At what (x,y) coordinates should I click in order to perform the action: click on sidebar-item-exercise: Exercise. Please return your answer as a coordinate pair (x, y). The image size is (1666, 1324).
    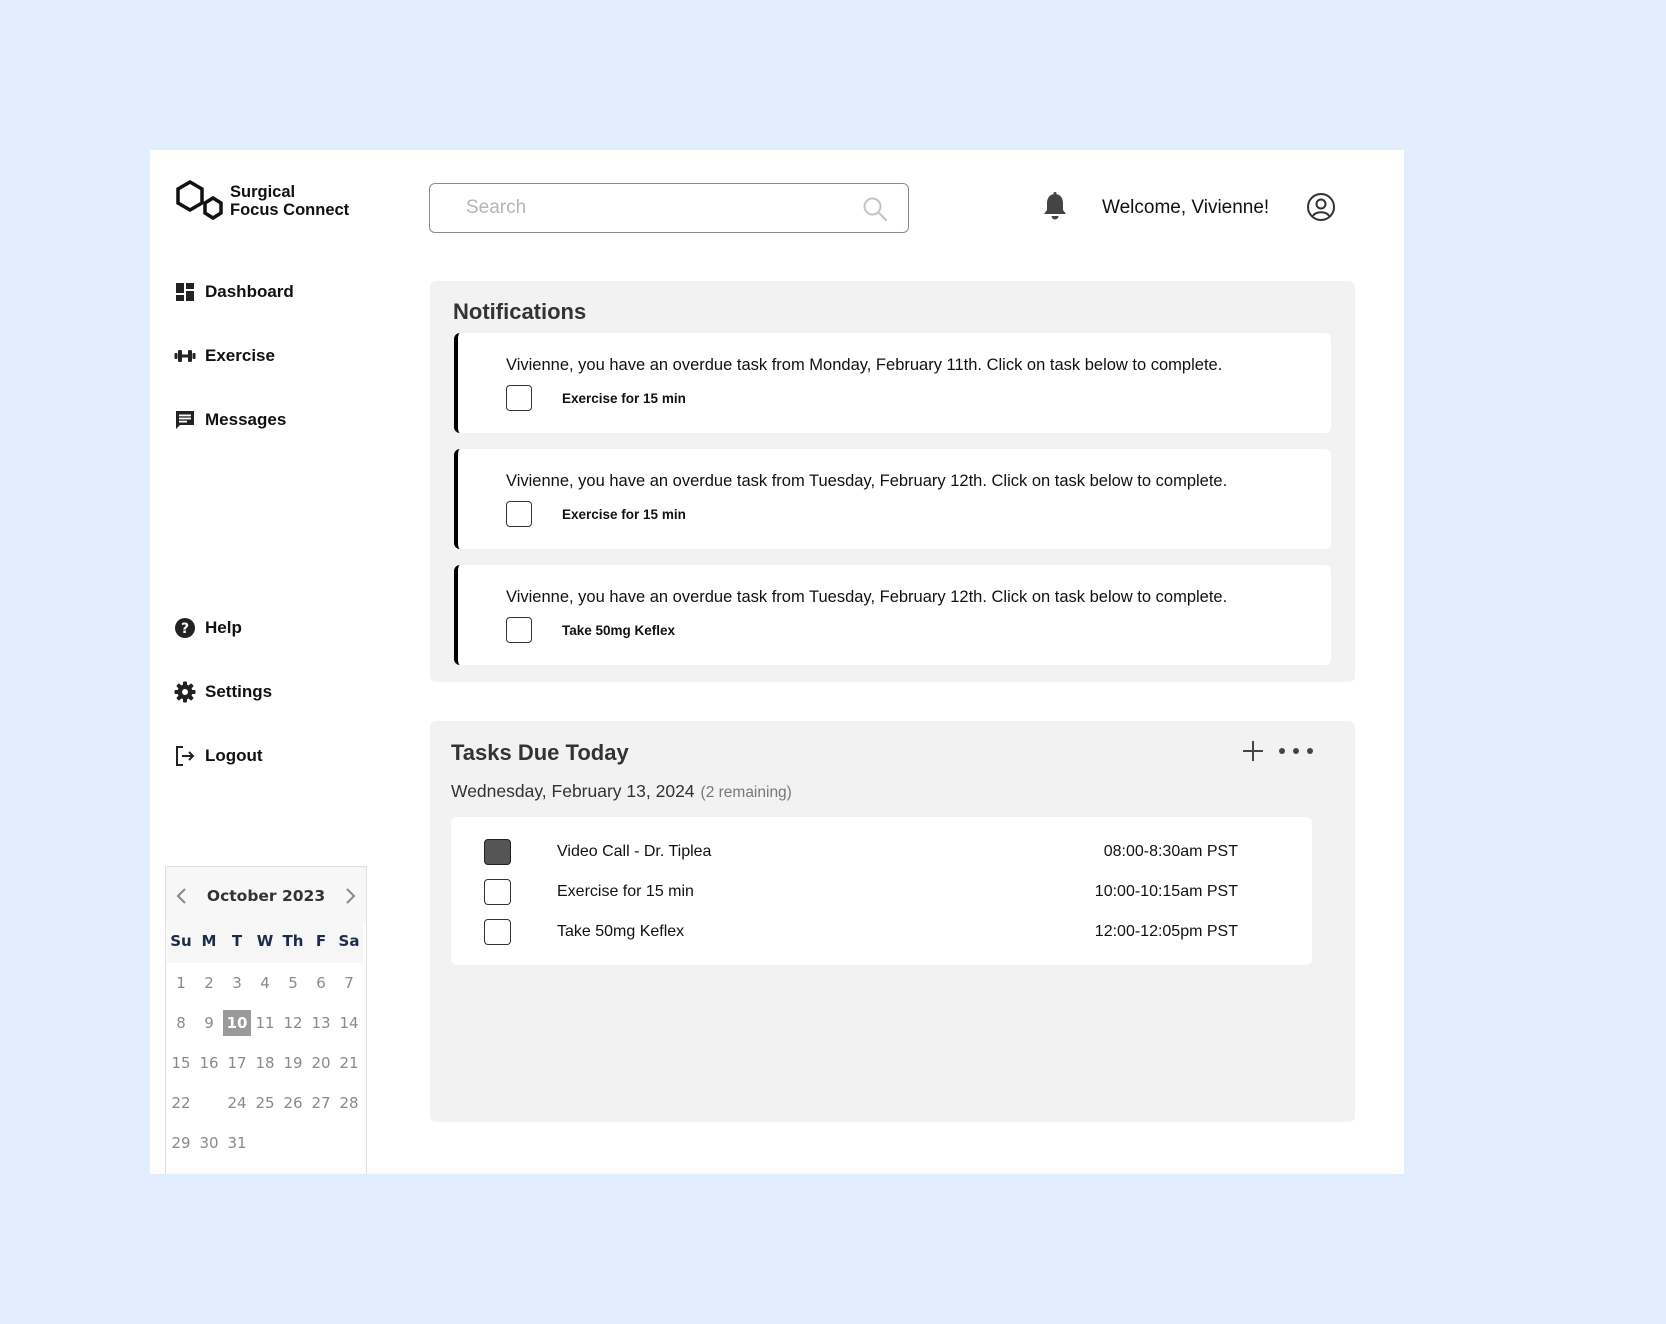
    Looking at the image, I should click on (224, 356).